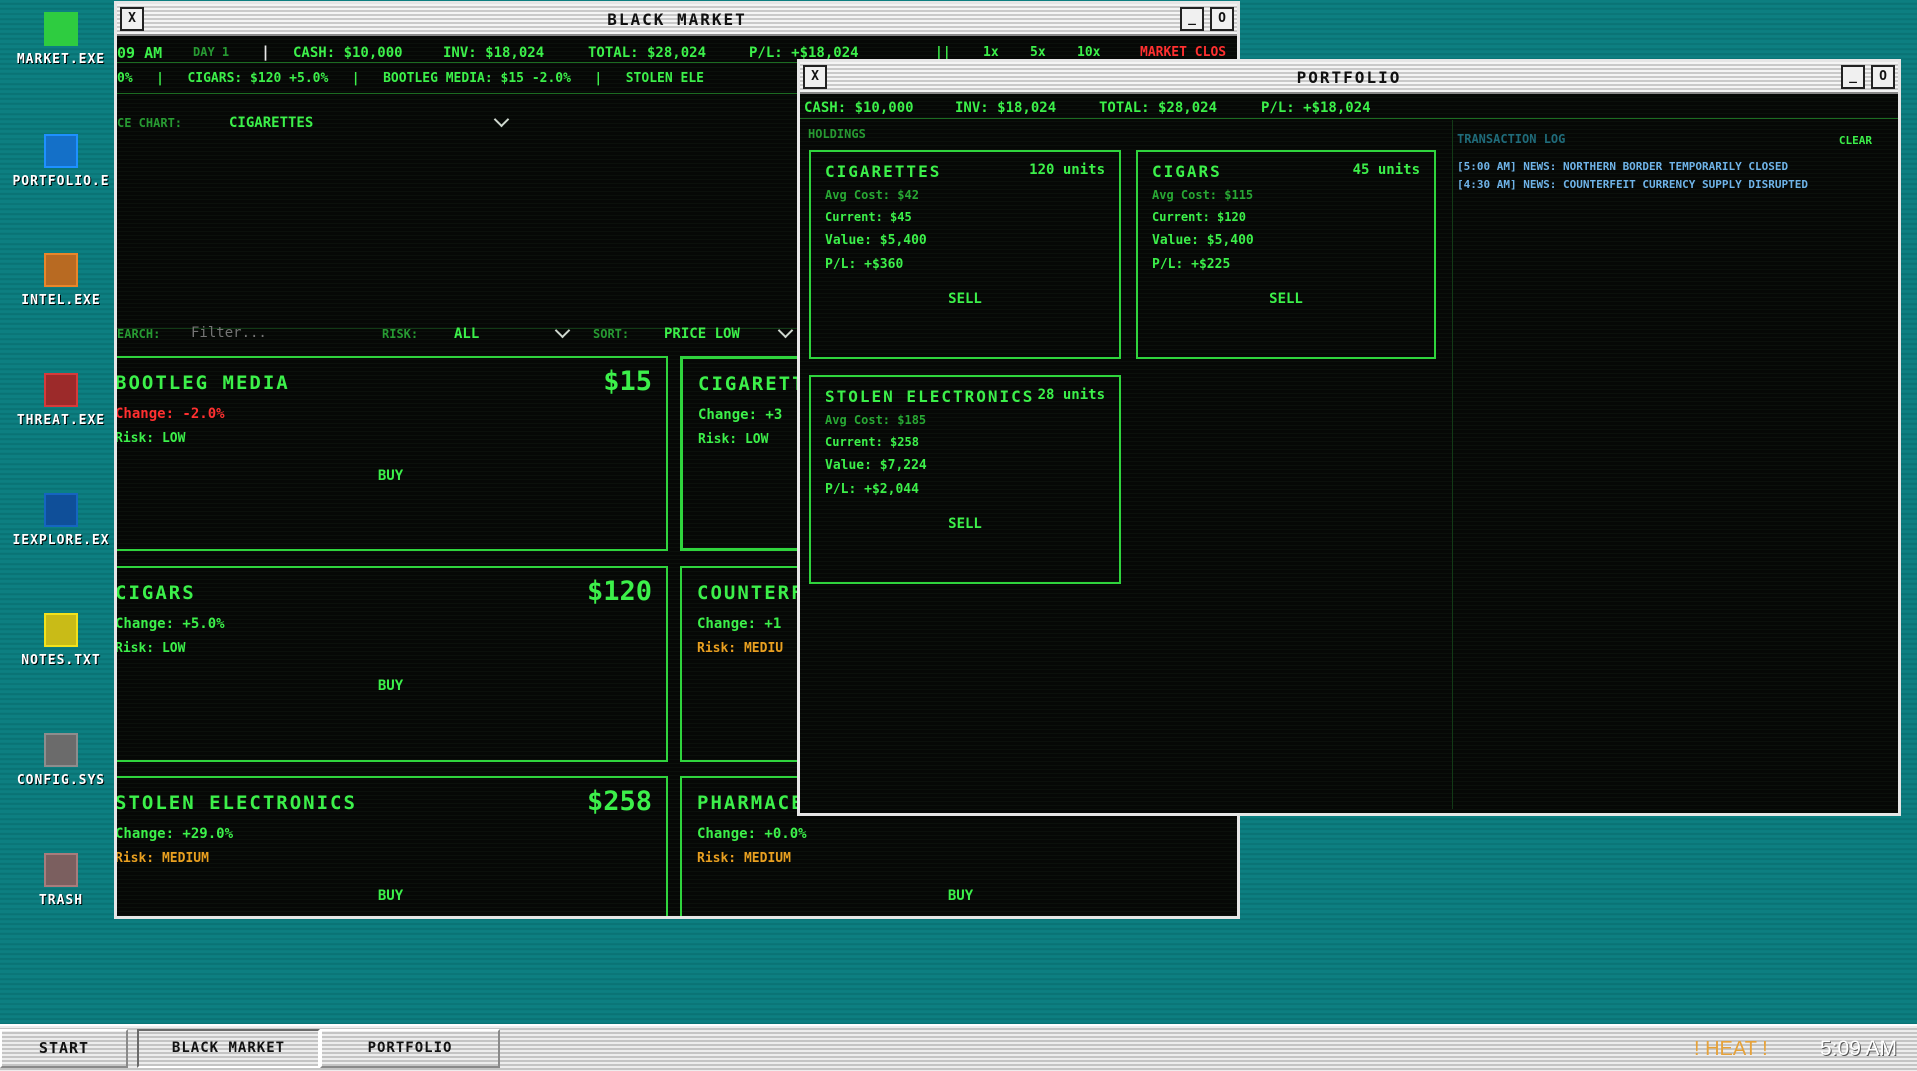  Describe the element at coordinates (883, 171) in the screenshot. I see `holding-name: CIGARETTES` at that location.